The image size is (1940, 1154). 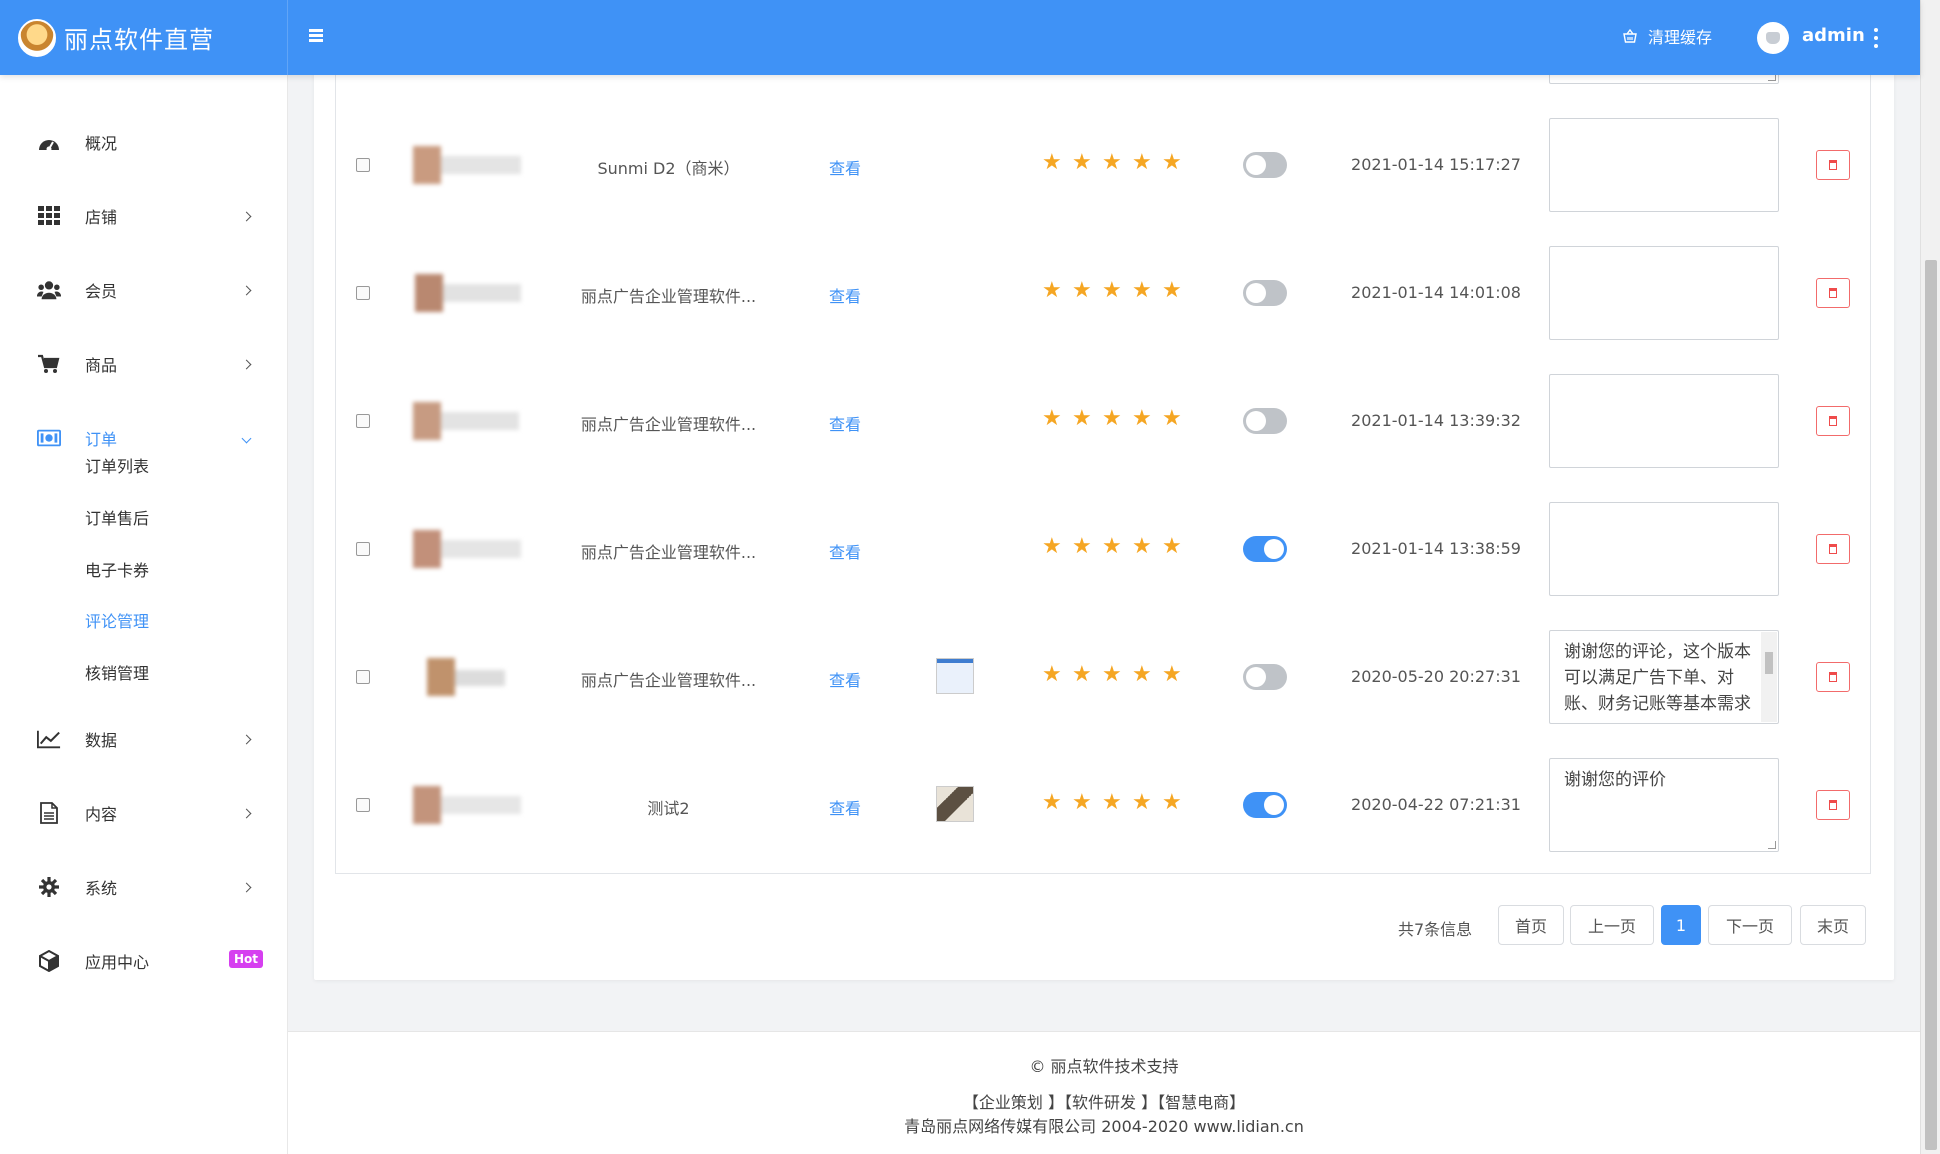 I want to click on clear-cache-label: 清理缓存, so click(x=1680, y=37).